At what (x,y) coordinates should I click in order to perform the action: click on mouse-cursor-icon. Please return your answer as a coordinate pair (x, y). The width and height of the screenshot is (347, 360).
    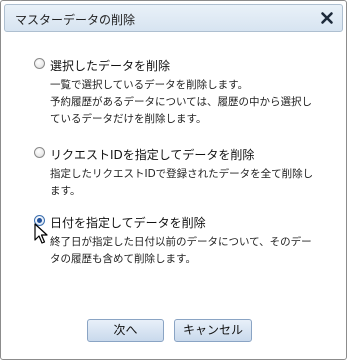
    Looking at the image, I should click on (41, 234).